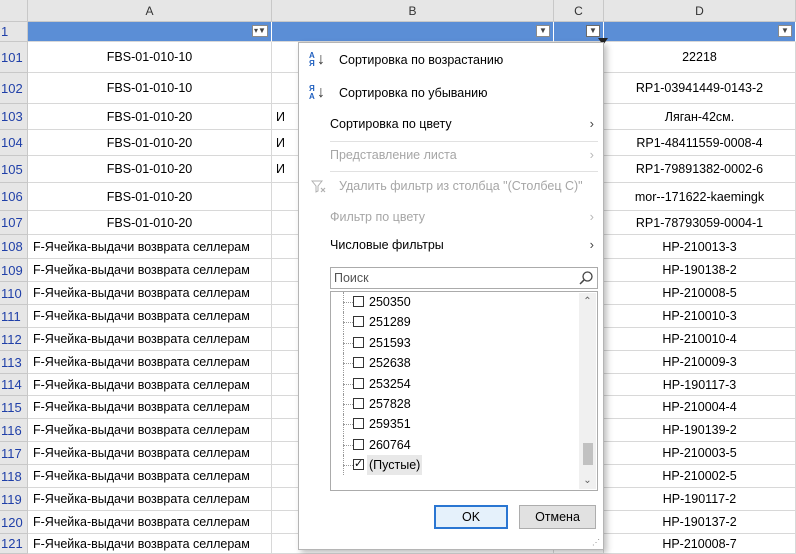 This screenshot has width=796, height=554. What do you see at coordinates (14, 499) in the screenshot?
I see `row-number: 119` at bounding box center [14, 499].